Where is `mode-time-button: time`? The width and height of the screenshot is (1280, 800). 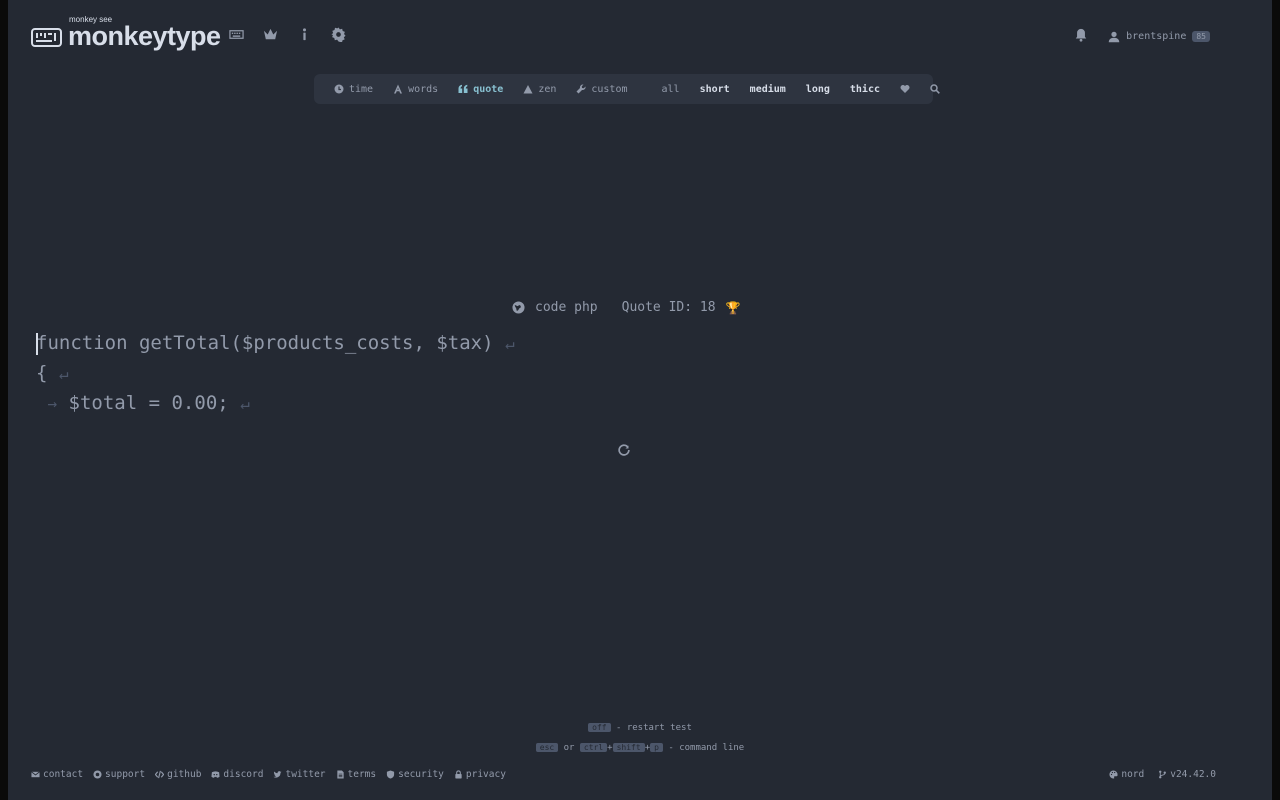
mode-time-button: time is located at coordinates (353, 89).